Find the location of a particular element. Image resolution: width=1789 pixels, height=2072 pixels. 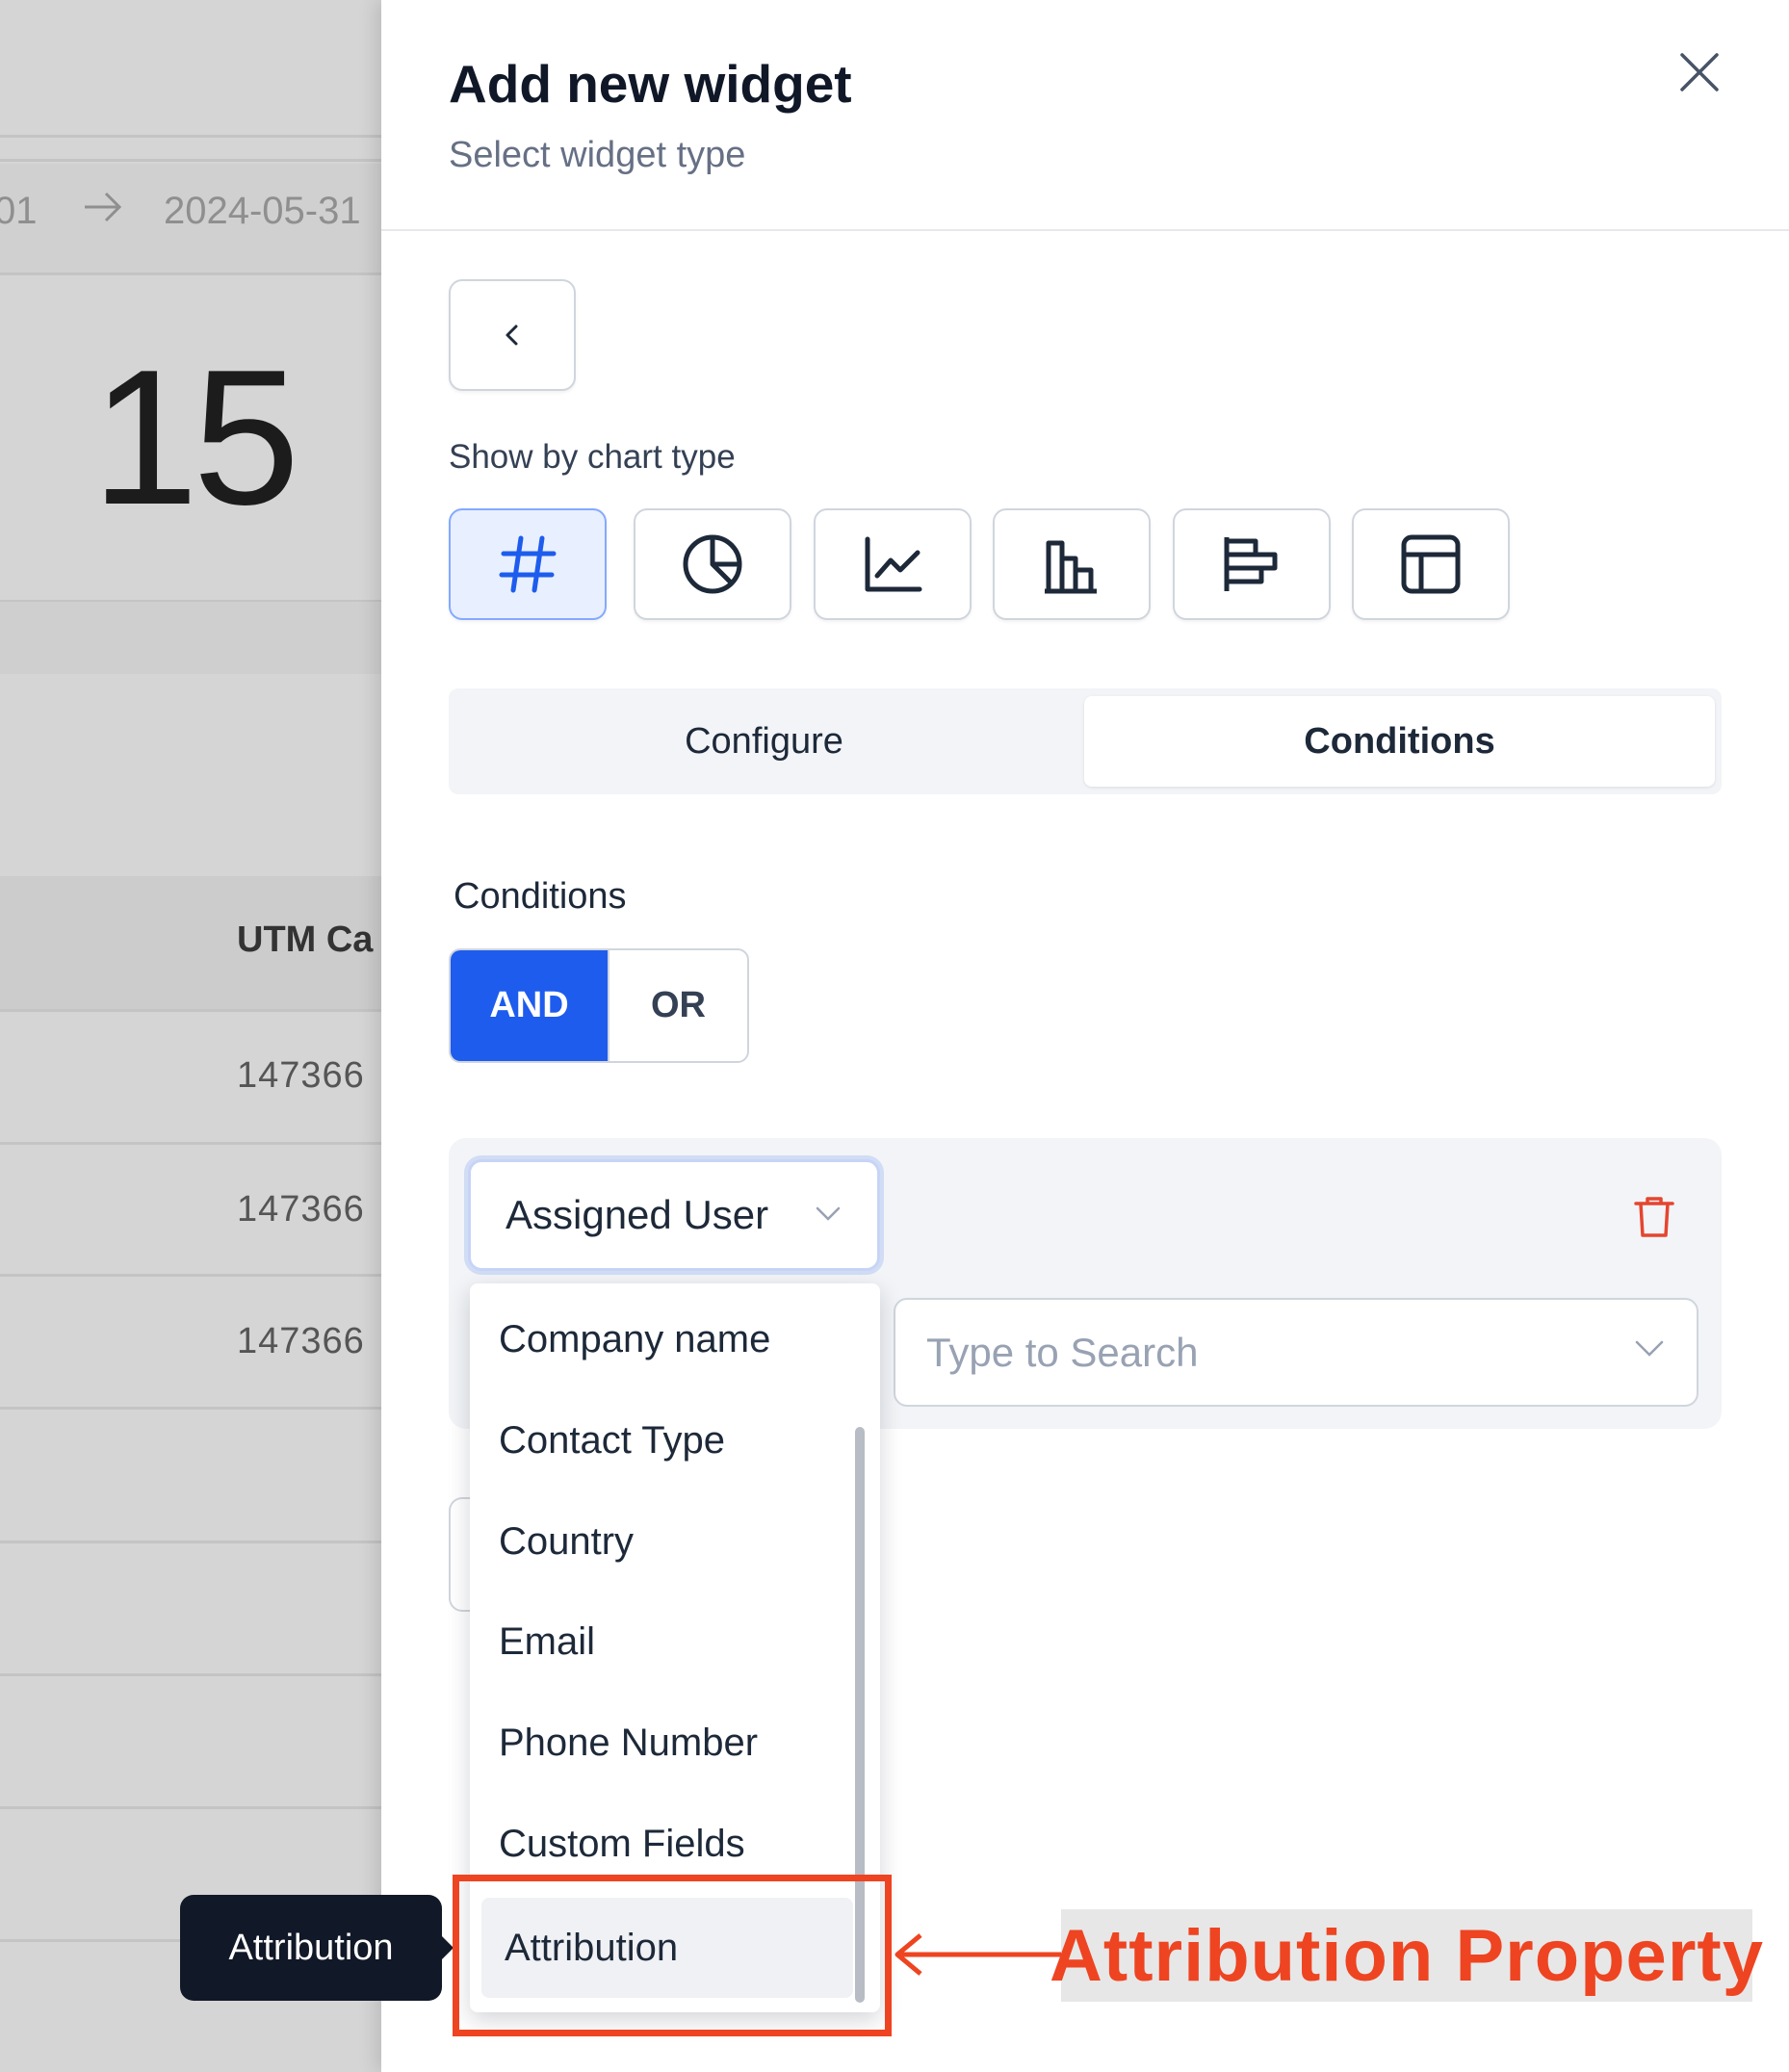

dropdown-option: Country is located at coordinates (566, 1542).